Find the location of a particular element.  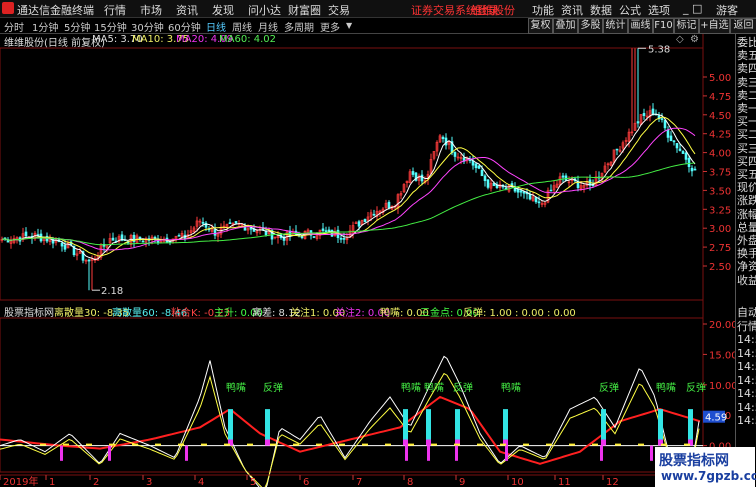

price-axis-label: 3.25 is located at coordinates (720, 210).